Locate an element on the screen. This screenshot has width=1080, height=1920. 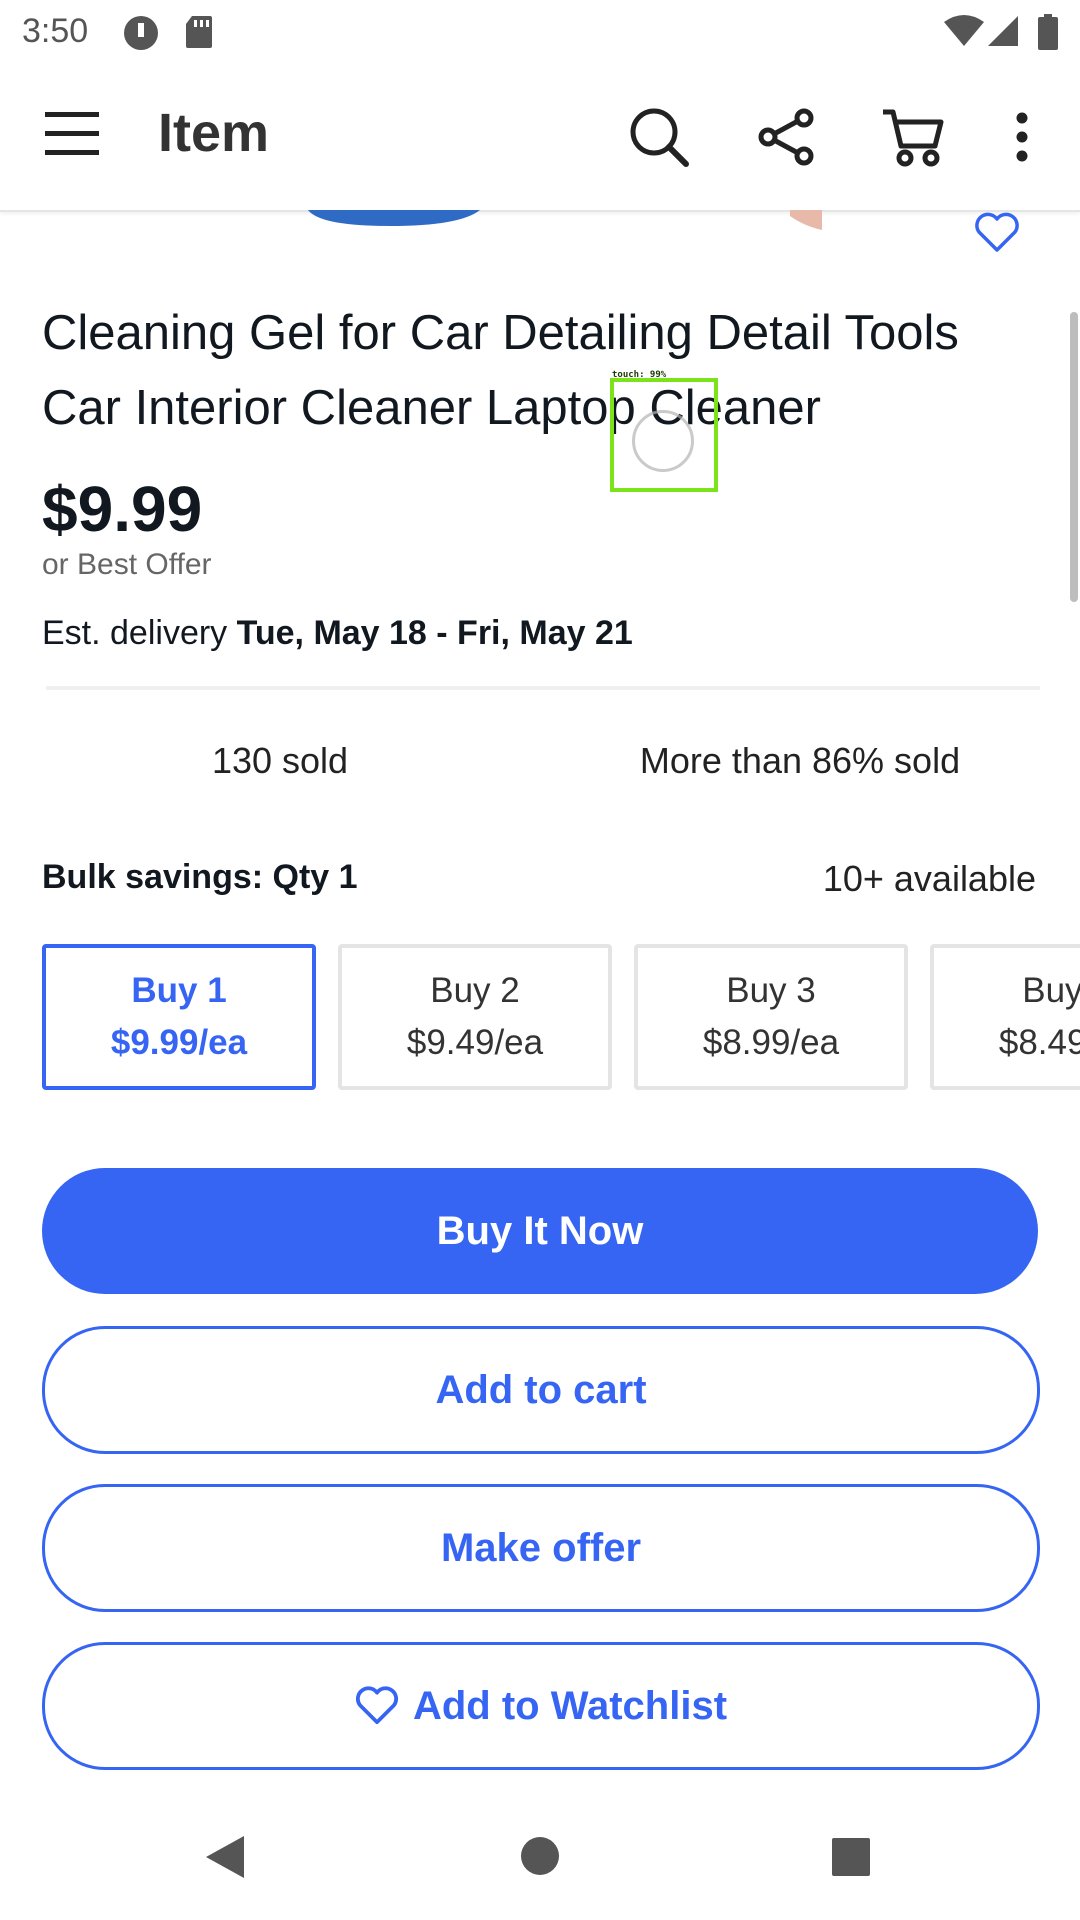
sold-count: 130 sold is located at coordinates (280, 760).